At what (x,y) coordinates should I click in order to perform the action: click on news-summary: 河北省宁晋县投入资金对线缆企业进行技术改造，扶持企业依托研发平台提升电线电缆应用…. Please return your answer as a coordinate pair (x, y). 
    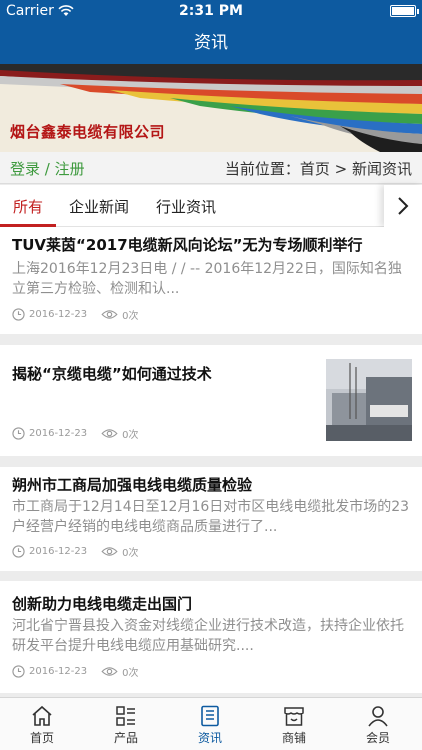
    Looking at the image, I should click on (208, 636).